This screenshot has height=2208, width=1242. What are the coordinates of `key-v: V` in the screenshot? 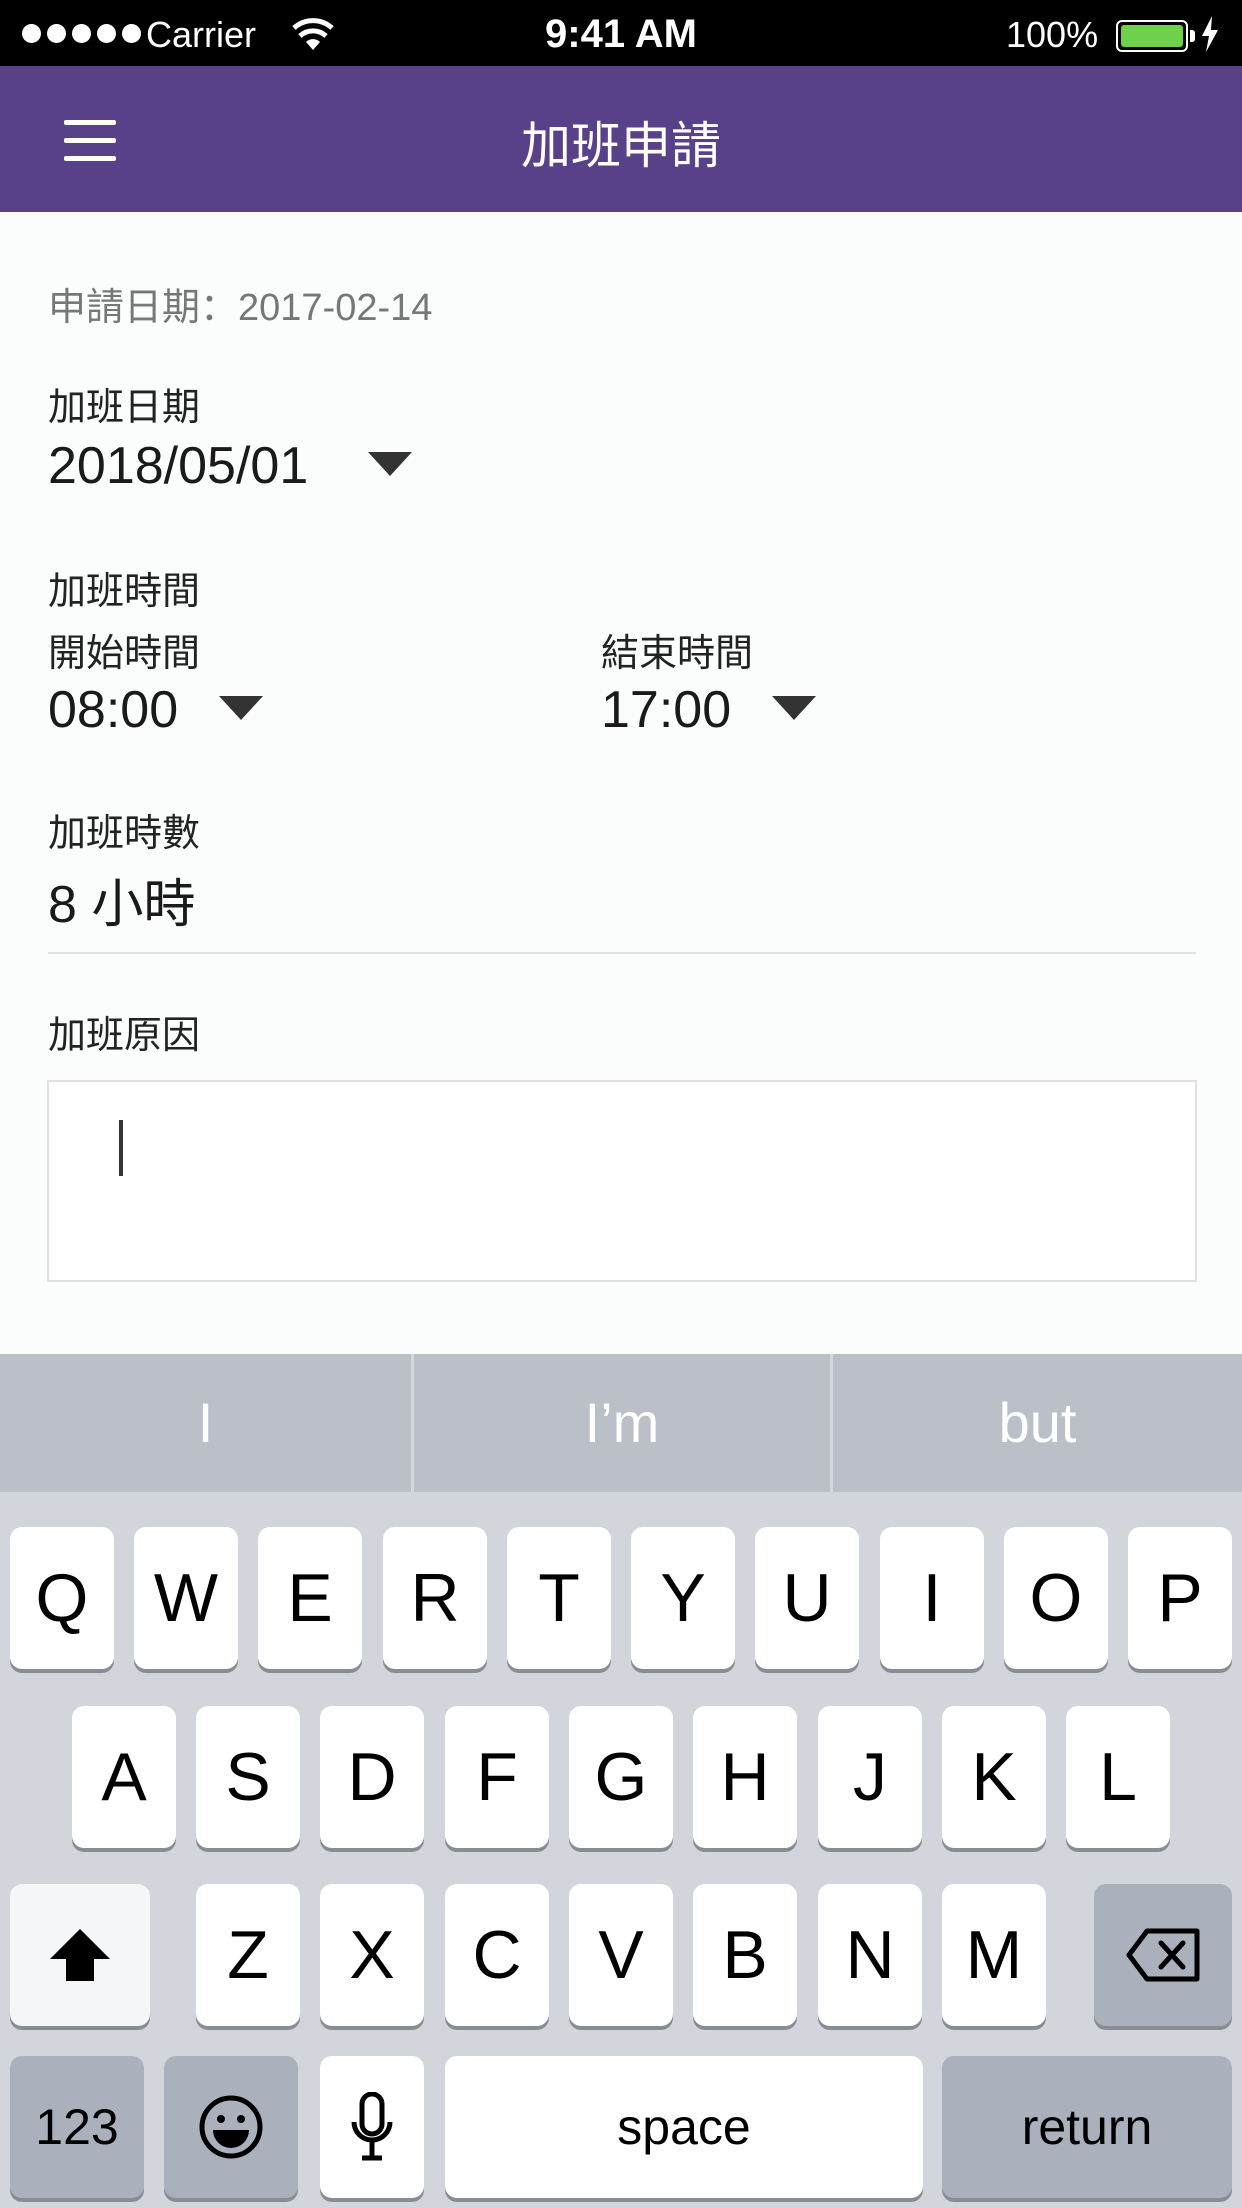 It's located at (621, 1955).